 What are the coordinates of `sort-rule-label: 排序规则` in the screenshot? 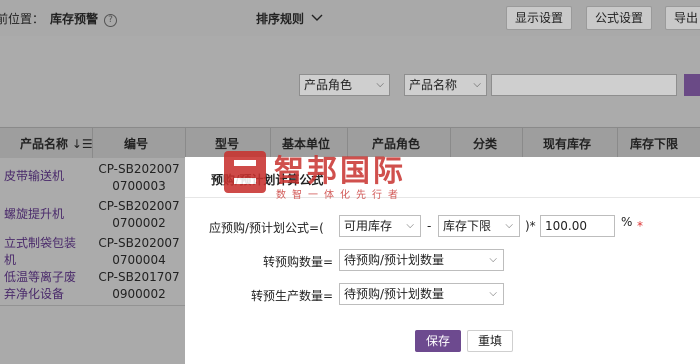 It's located at (280, 19).